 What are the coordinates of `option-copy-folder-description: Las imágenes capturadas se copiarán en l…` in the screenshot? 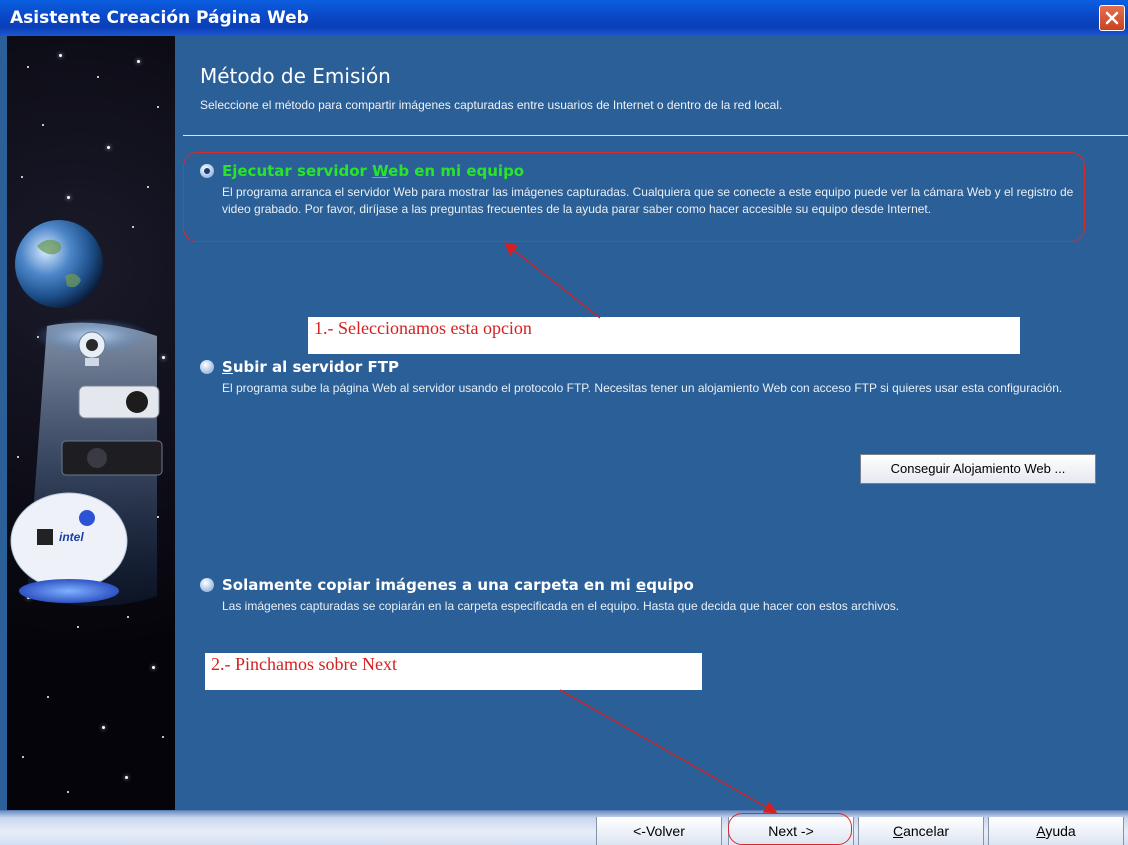 It's located at (561, 606).